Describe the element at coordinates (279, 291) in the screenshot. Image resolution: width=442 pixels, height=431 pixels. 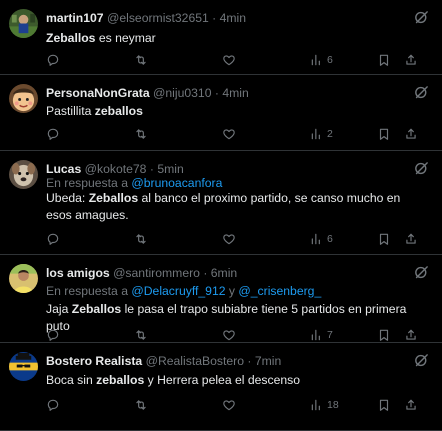
I see `reply-mention-link: @_crisenberg_` at that location.